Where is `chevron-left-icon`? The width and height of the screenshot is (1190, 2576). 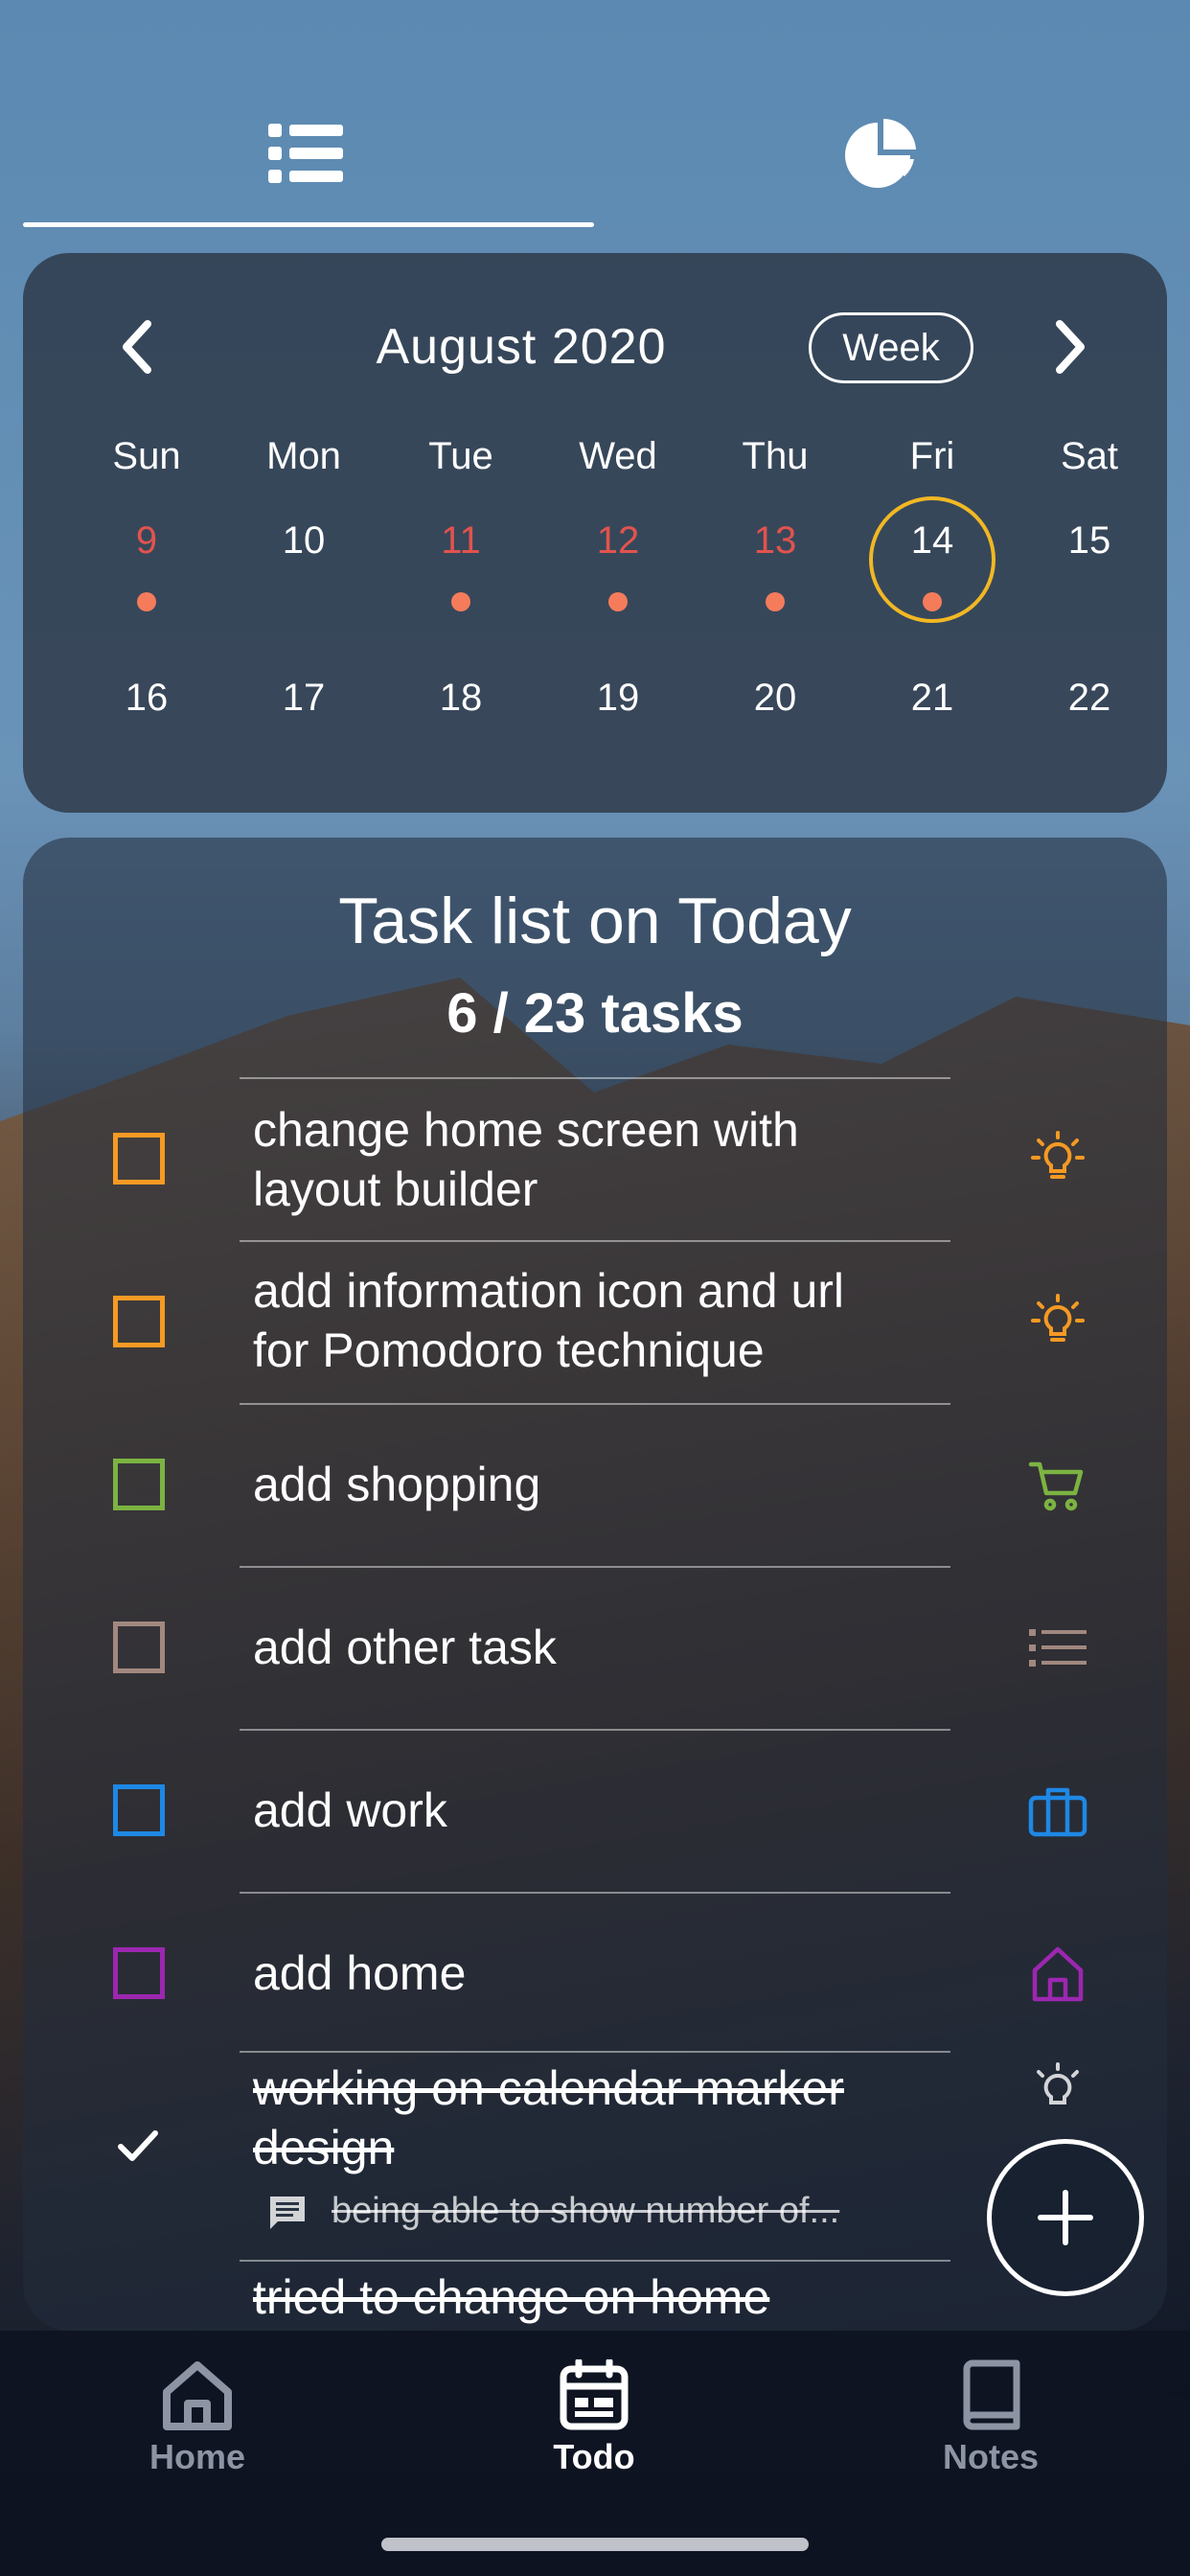 chevron-left-icon is located at coordinates (137, 347).